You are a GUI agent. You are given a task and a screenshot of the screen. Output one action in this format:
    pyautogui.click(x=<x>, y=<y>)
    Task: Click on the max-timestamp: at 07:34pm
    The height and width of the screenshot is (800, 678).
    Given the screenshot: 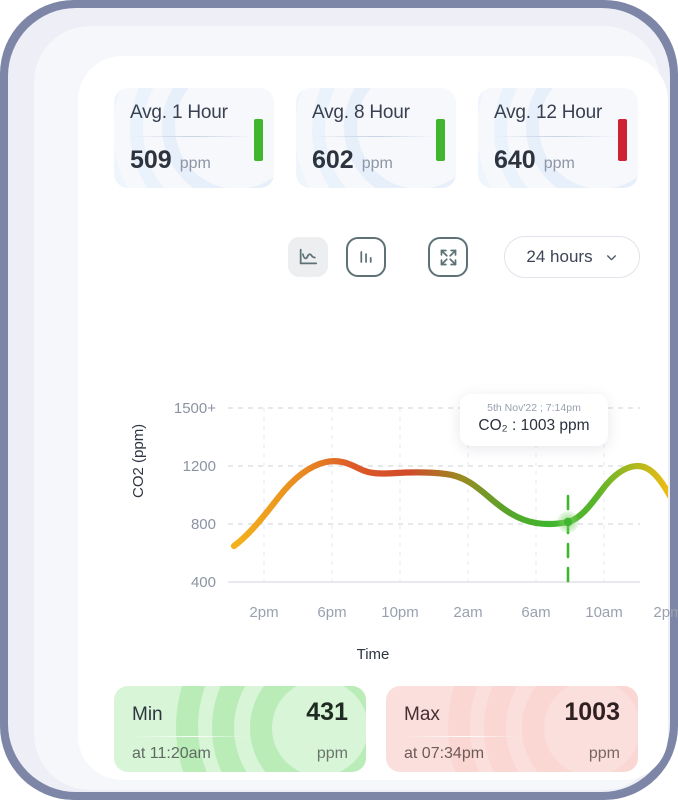 What is the action you would take?
    pyautogui.click(x=444, y=753)
    